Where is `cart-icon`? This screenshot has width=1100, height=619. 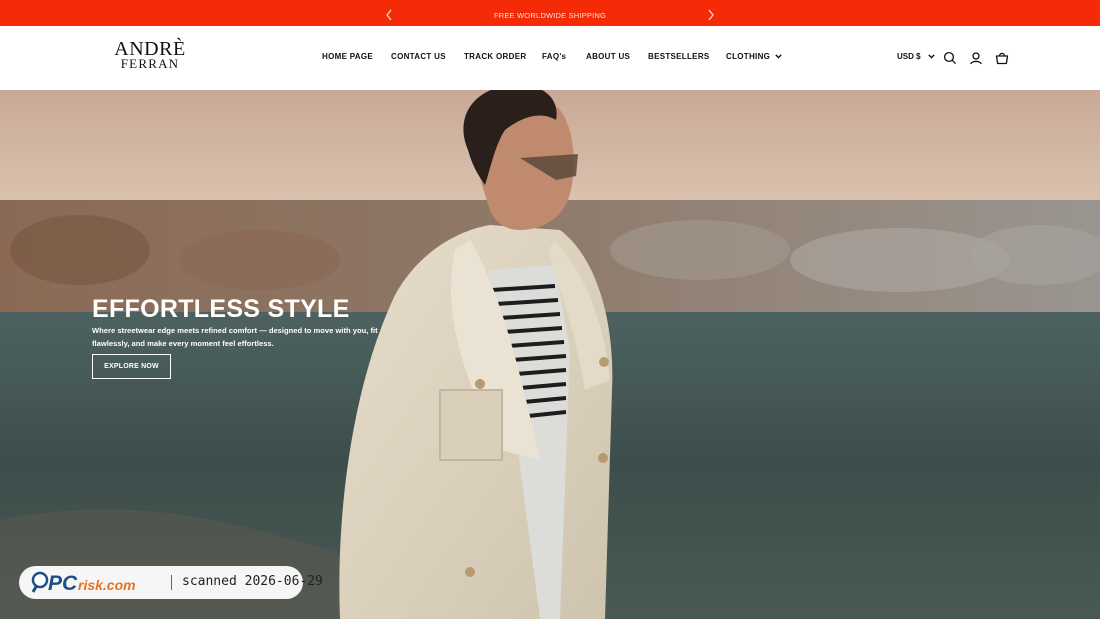 cart-icon is located at coordinates (1002, 58).